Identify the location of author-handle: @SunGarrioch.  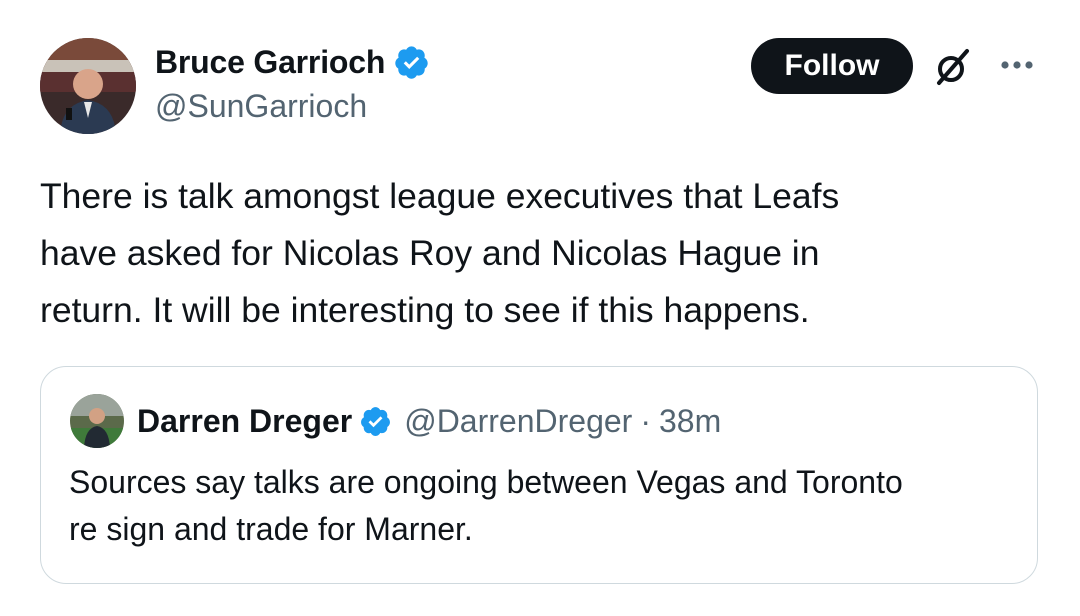
(261, 106).